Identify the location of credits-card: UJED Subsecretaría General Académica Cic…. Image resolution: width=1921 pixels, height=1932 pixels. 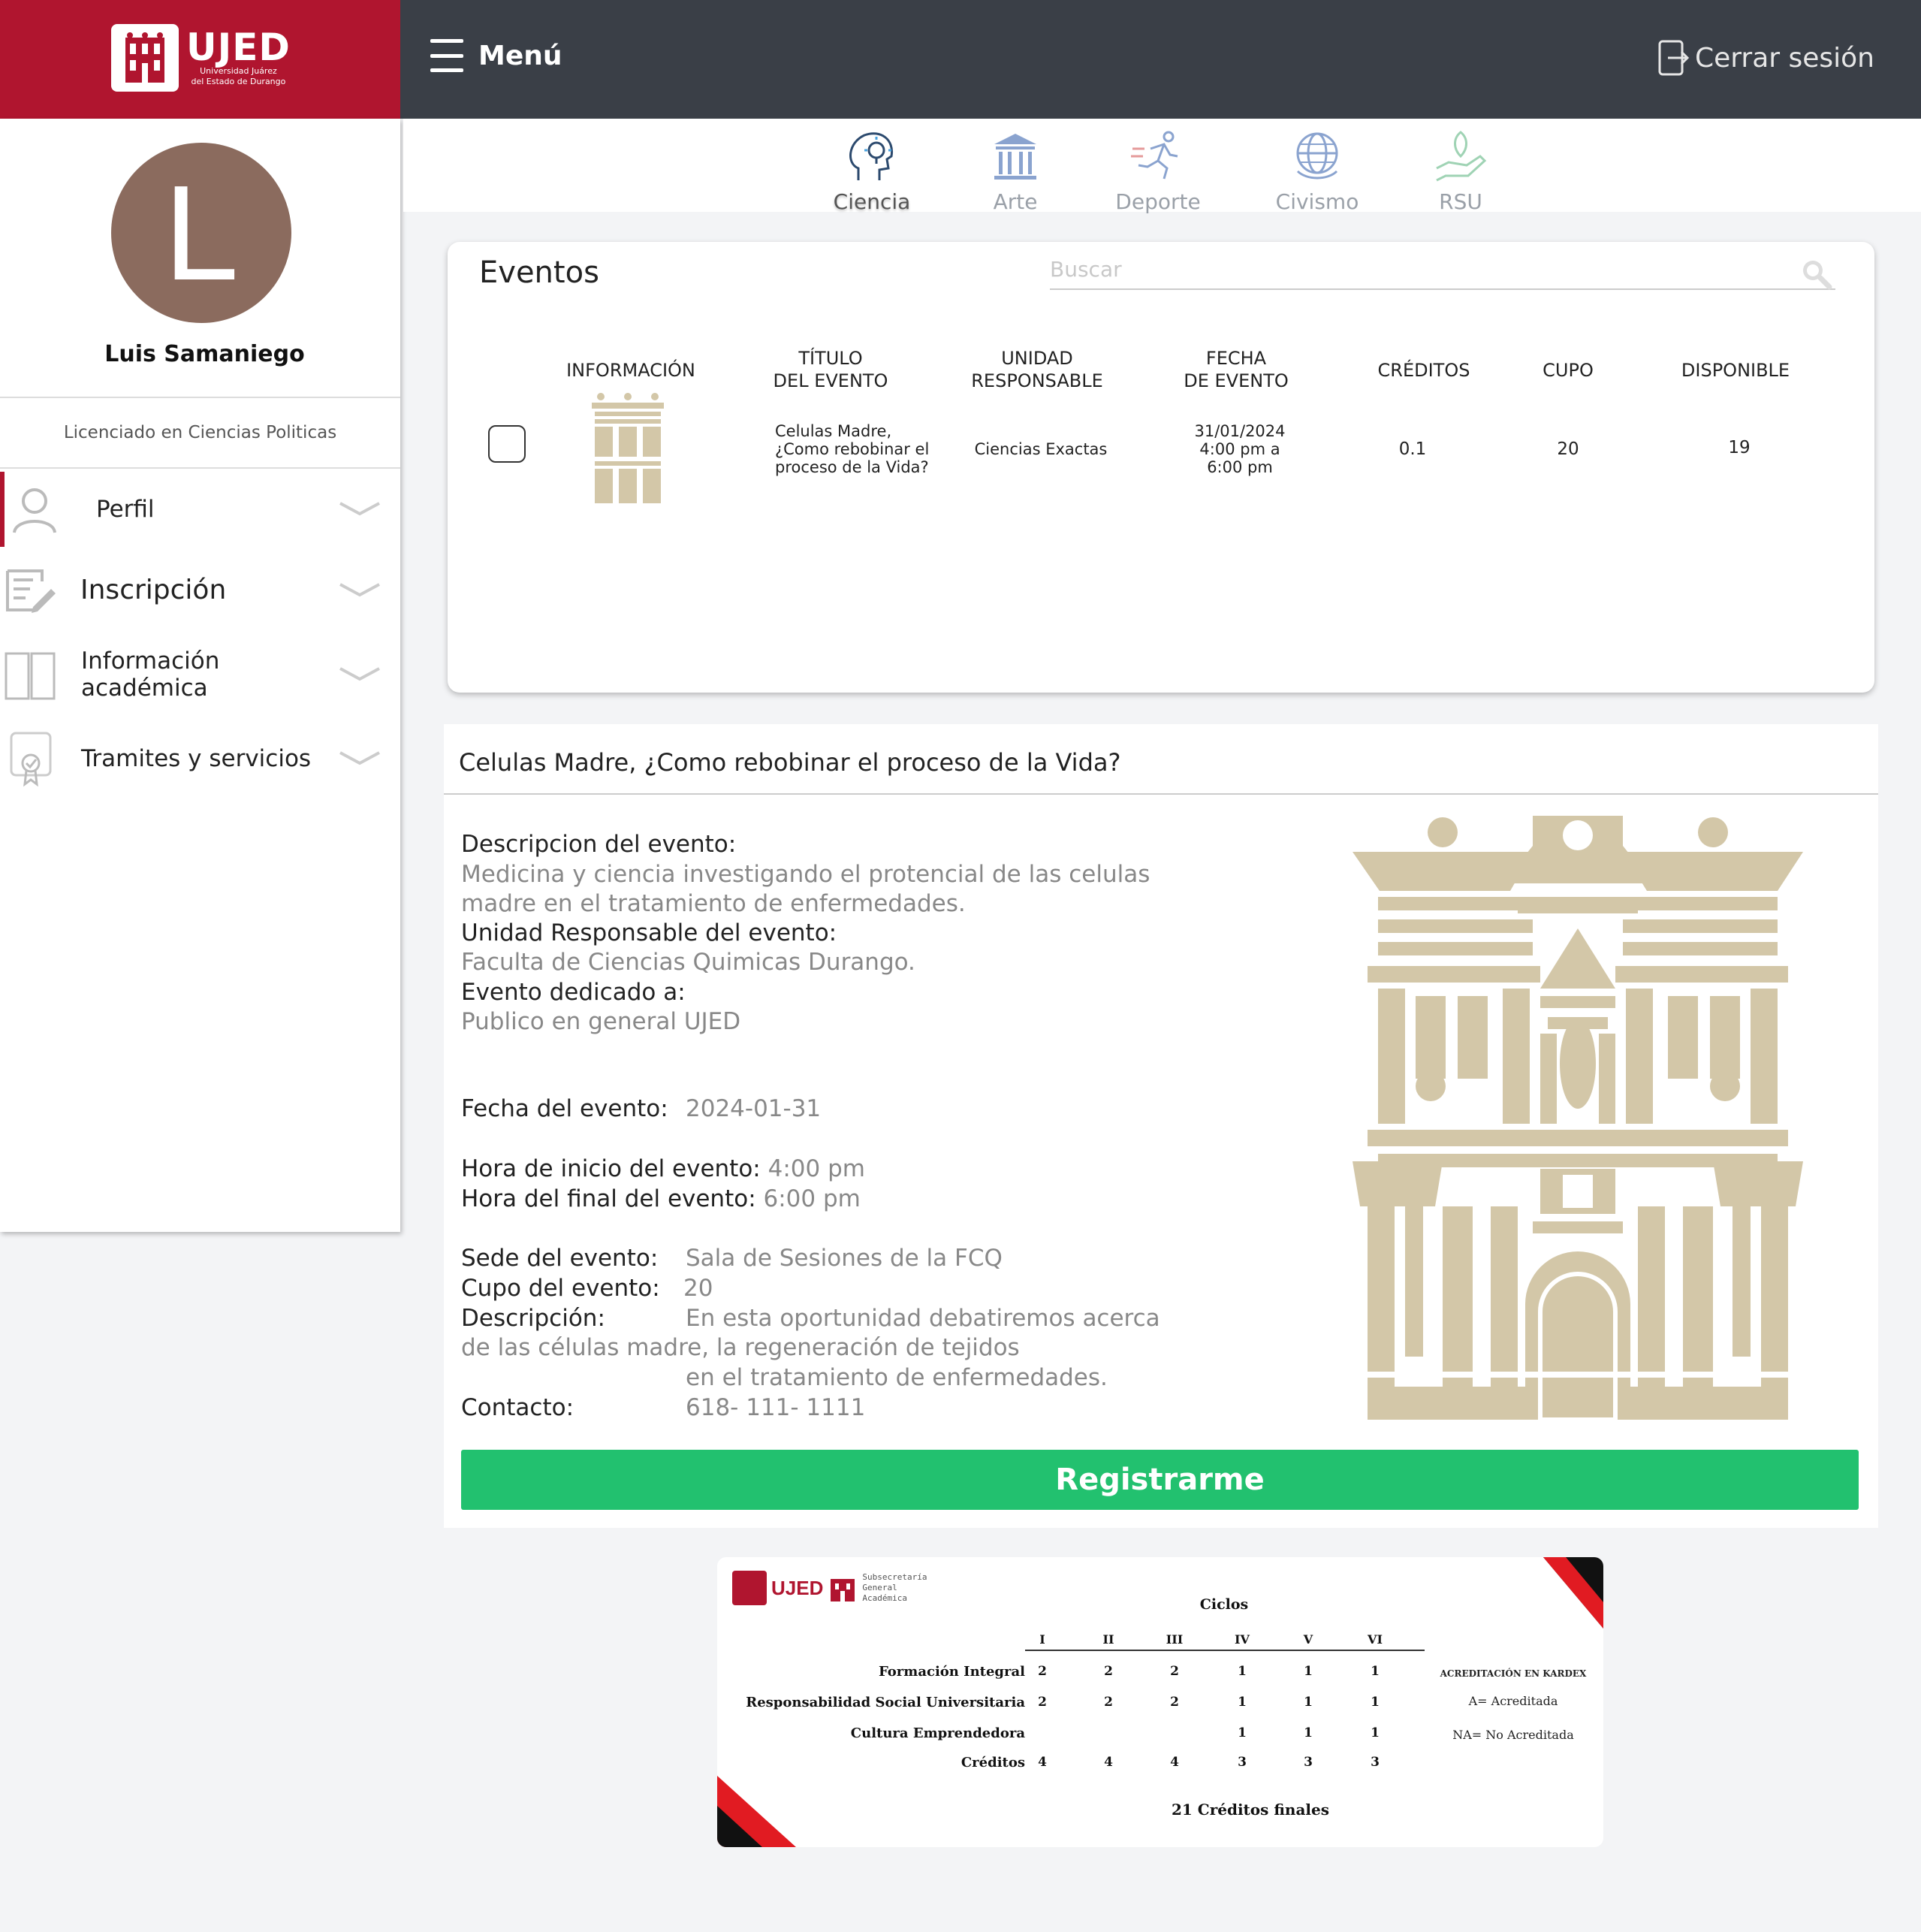
(1160, 1702).